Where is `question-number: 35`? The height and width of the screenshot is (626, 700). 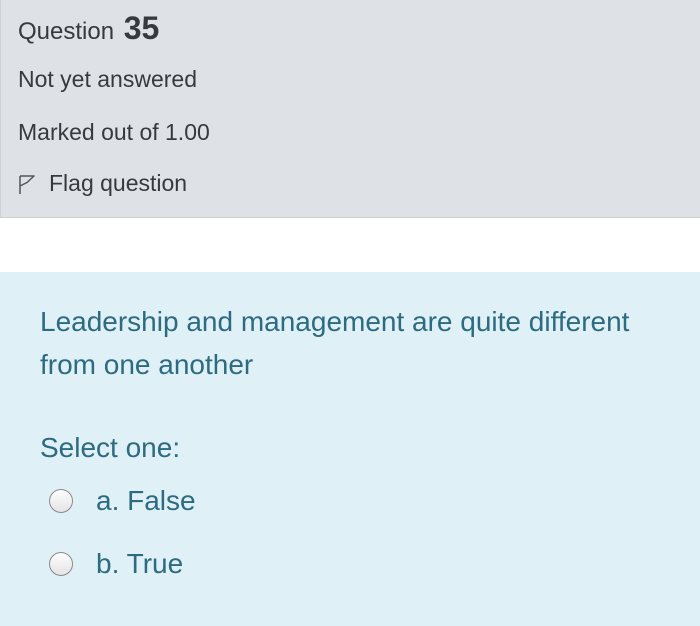
question-number: 35 is located at coordinates (141, 28).